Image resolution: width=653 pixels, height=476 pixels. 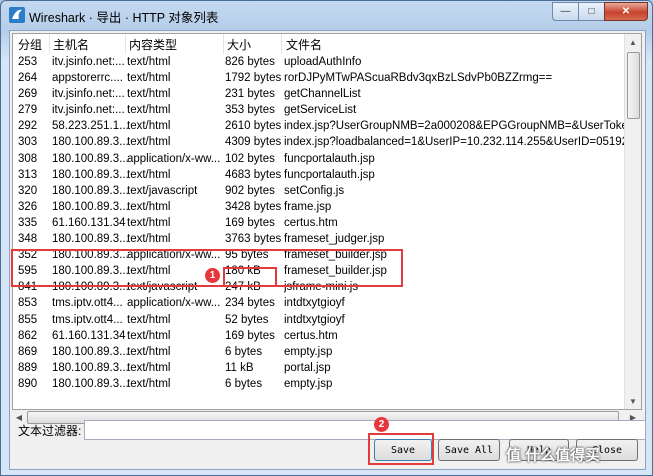 I want to click on close-window-button: ✕, so click(x=626, y=11).